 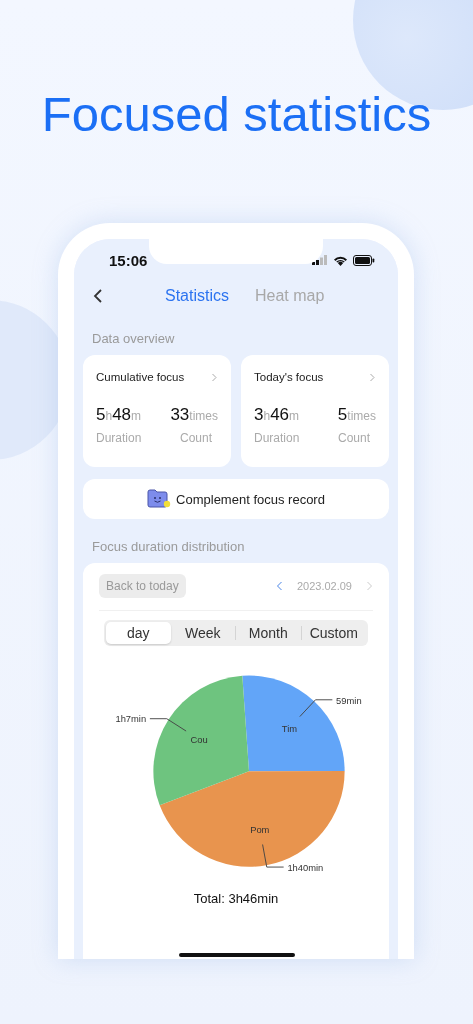 I want to click on total-label: Total: 3h46min, so click(x=236, y=898).